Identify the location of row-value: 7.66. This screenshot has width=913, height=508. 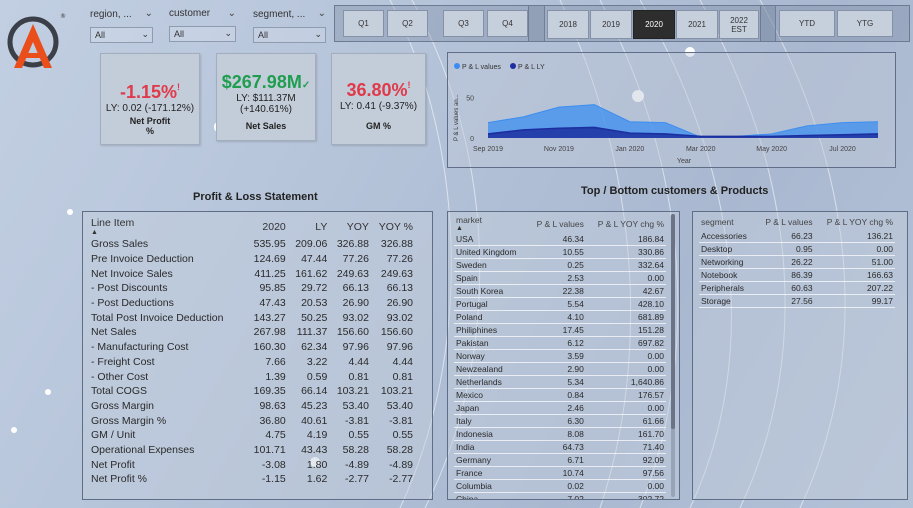
(275, 361).